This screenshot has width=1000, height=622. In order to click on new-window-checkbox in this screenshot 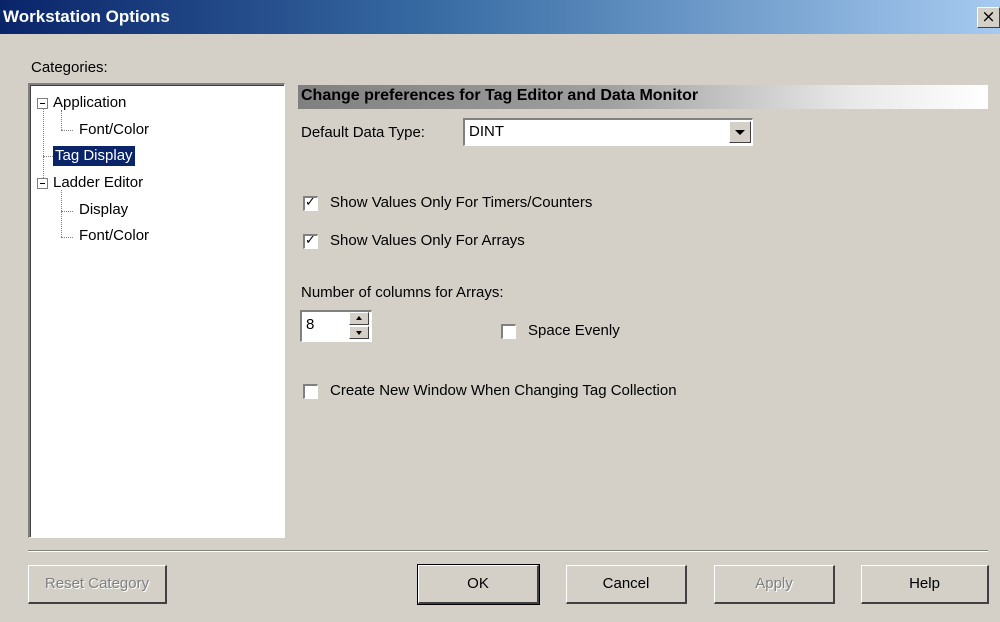, I will do `click(310, 391)`.